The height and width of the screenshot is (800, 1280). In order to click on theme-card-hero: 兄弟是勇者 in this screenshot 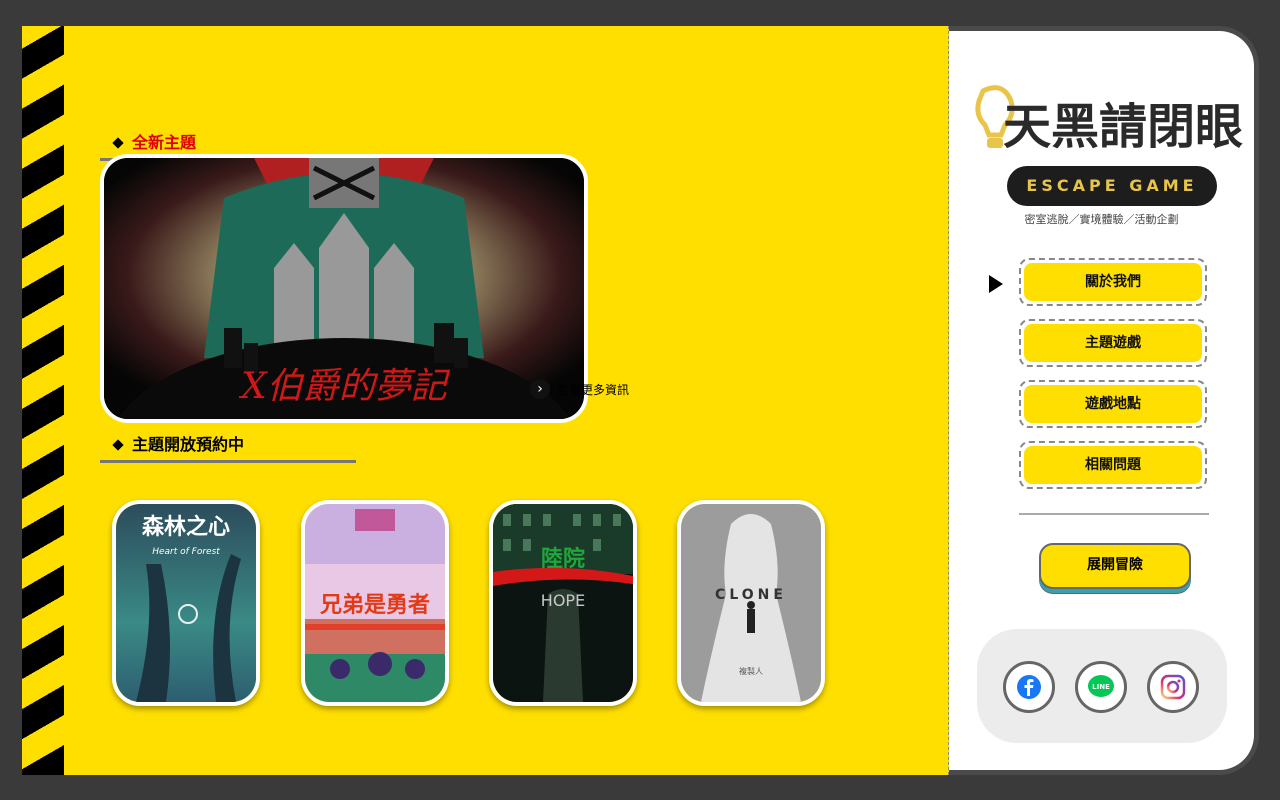, I will do `click(375, 603)`.